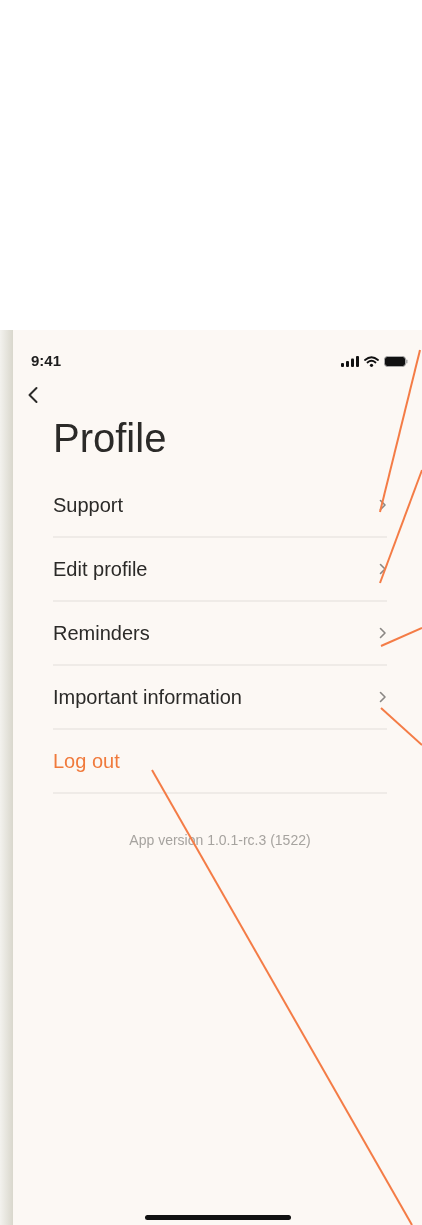  What do you see at coordinates (110, 438) in the screenshot?
I see `page-title: Profile` at bounding box center [110, 438].